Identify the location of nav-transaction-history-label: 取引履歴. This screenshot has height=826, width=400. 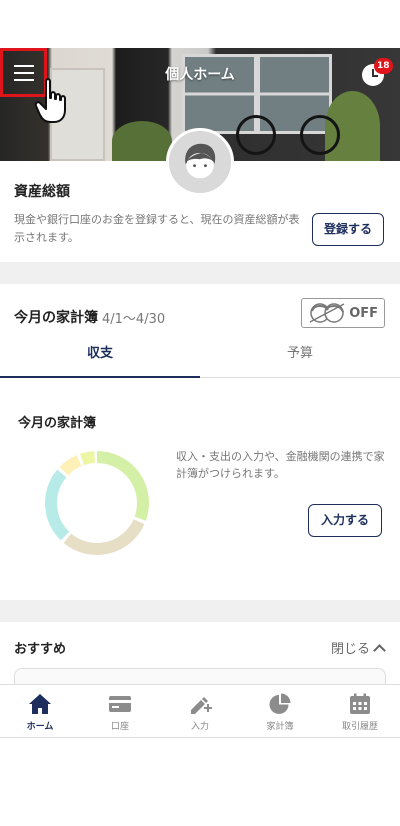
(359, 727).